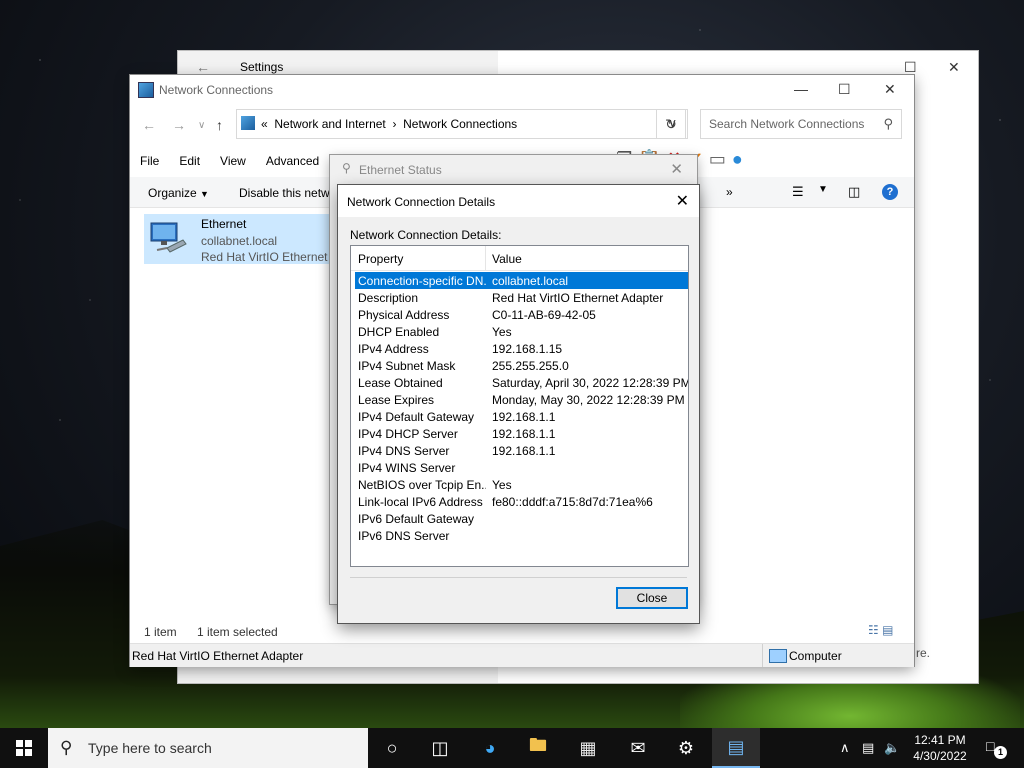 This screenshot has width=1024, height=768. What do you see at coordinates (292, 161) in the screenshot?
I see `menu-advanced: Advanced` at bounding box center [292, 161].